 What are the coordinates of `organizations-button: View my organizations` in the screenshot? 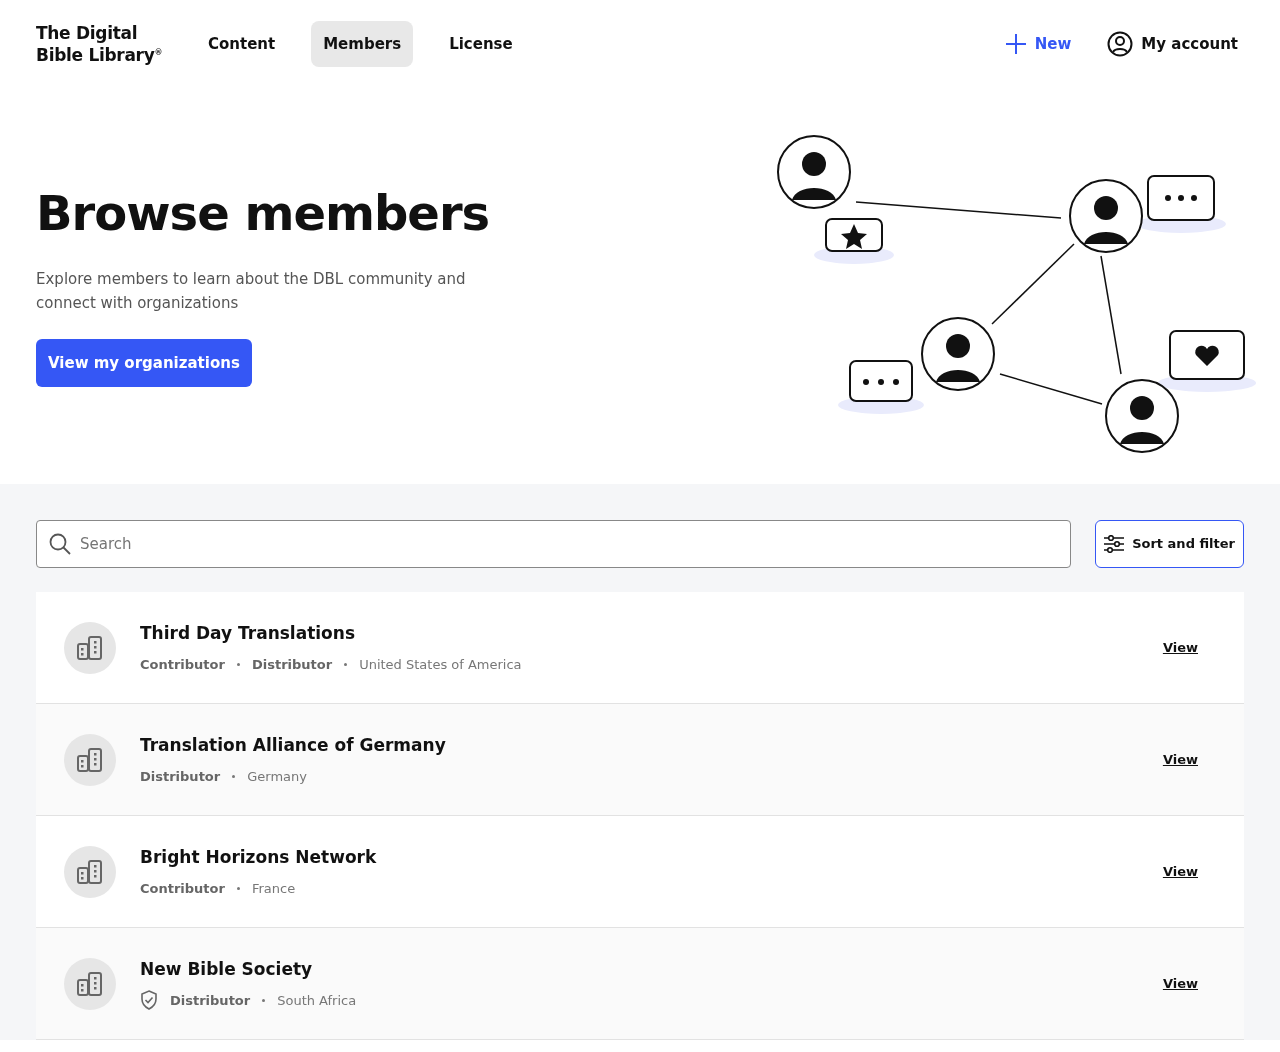 It's located at (144, 363).